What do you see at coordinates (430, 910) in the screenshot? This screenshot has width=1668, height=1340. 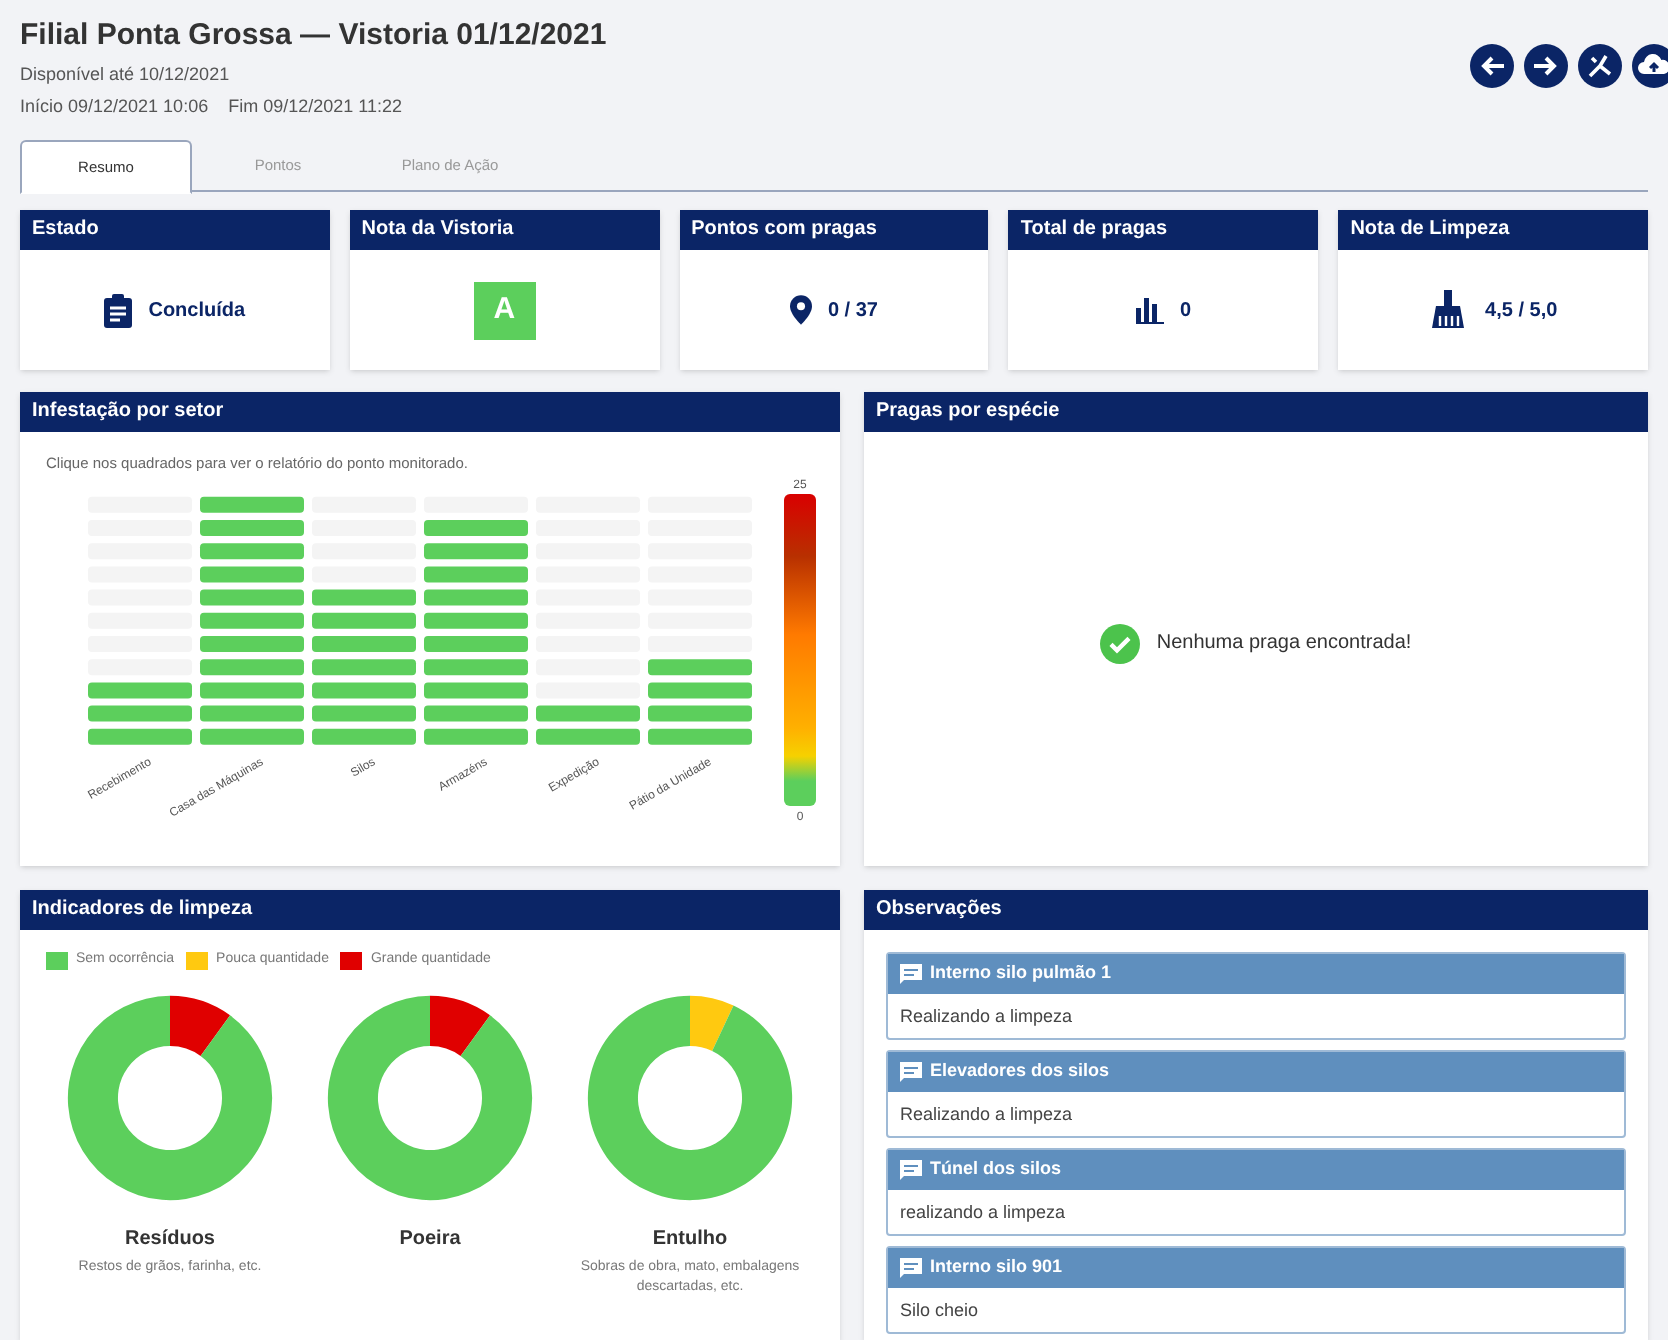 I see `panel-header: Indicadores de limpeza` at bounding box center [430, 910].